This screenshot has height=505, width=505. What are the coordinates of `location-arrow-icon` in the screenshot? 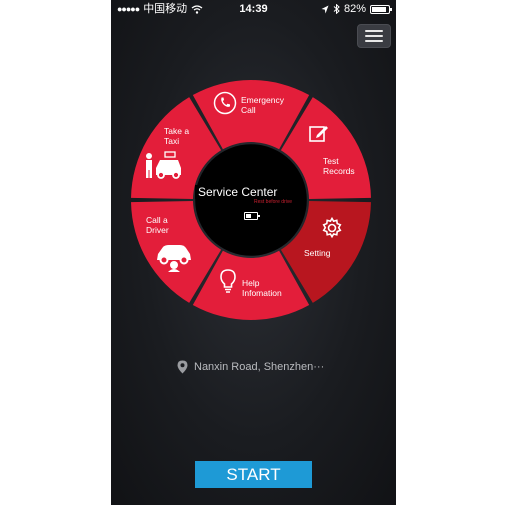 It's located at (325, 9).